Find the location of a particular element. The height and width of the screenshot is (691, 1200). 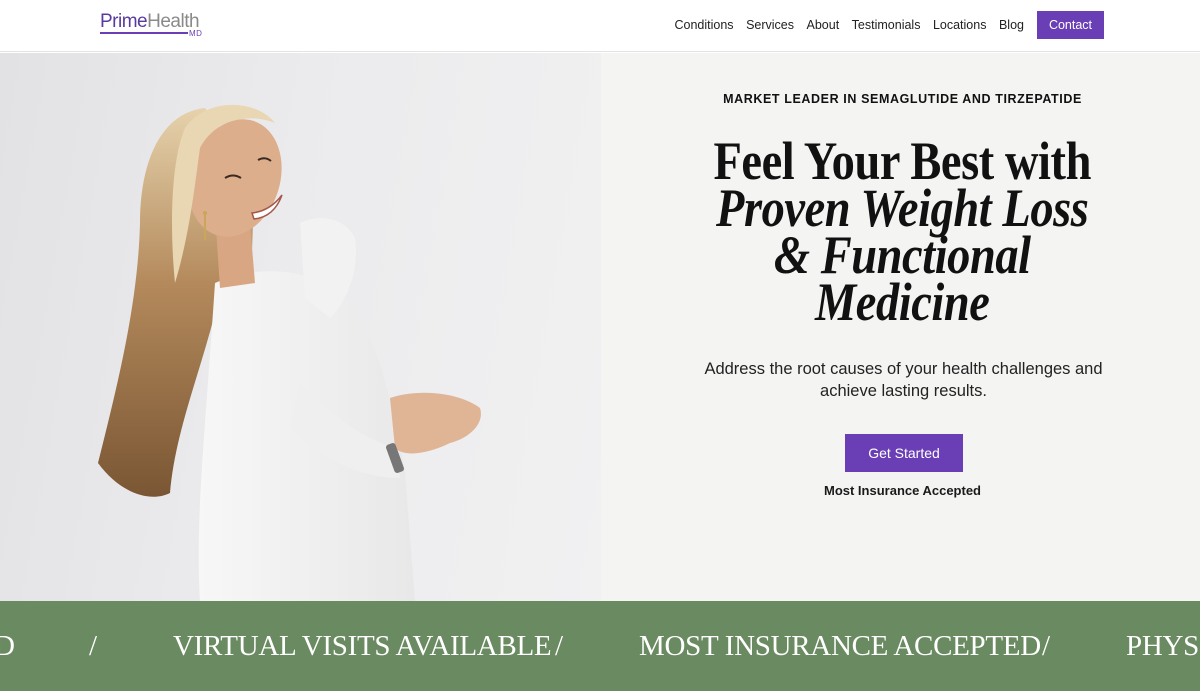

site-logo: PrimeHealth MD is located at coordinates (155, 25).